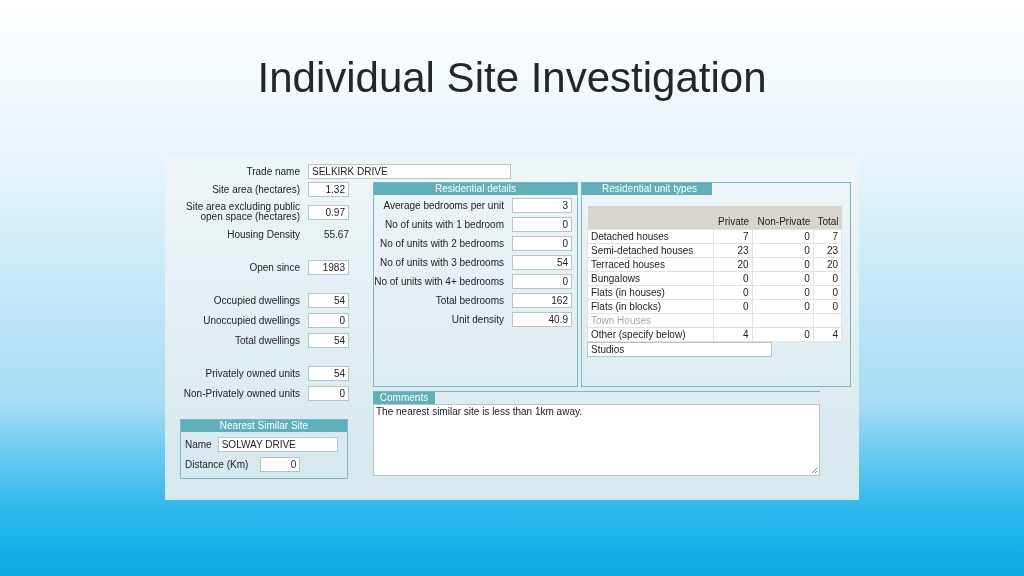  I want to click on input-field: SOLWAY DRIVE, so click(277, 444).